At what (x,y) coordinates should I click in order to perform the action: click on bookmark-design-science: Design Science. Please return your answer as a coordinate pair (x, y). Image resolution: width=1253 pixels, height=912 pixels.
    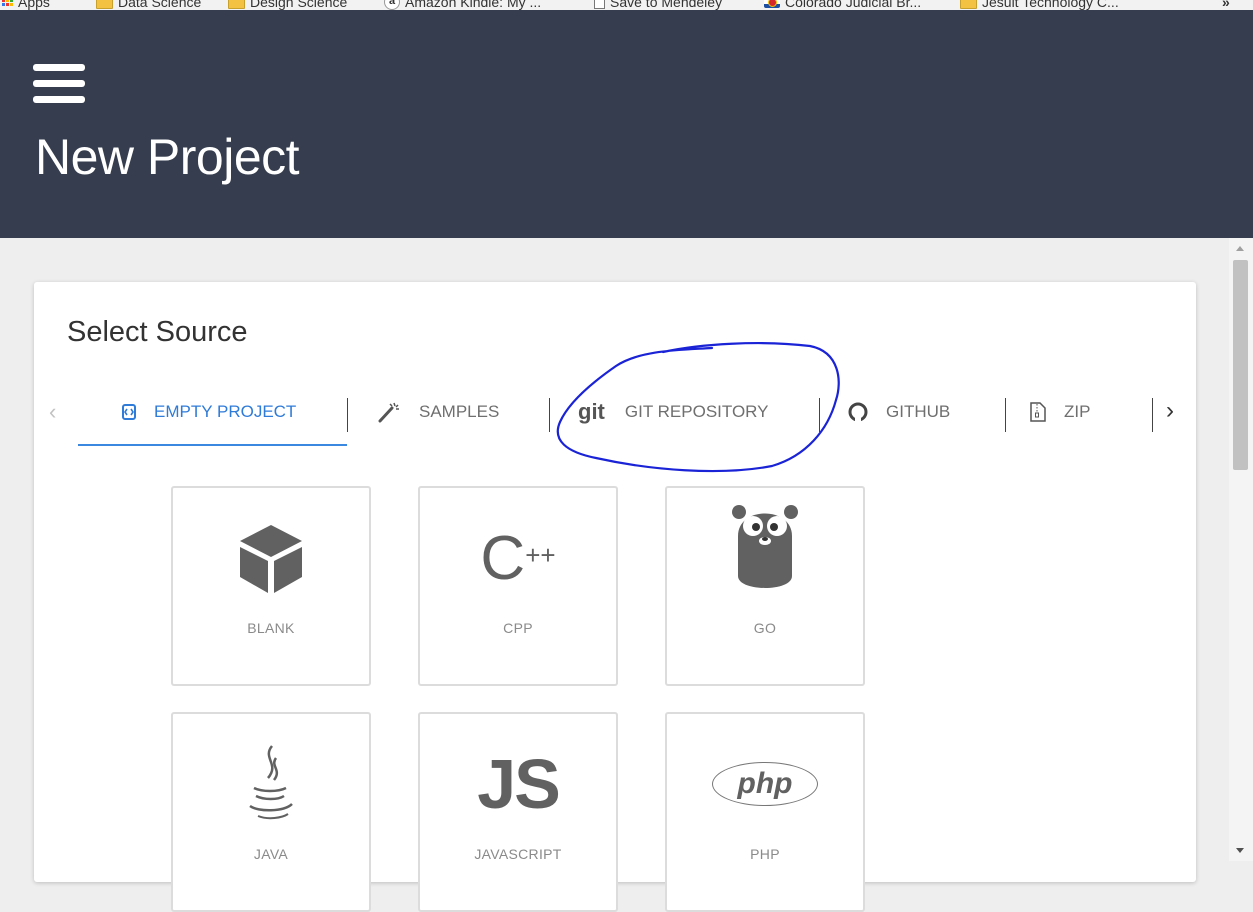
    Looking at the image, I should click on (287, 5).